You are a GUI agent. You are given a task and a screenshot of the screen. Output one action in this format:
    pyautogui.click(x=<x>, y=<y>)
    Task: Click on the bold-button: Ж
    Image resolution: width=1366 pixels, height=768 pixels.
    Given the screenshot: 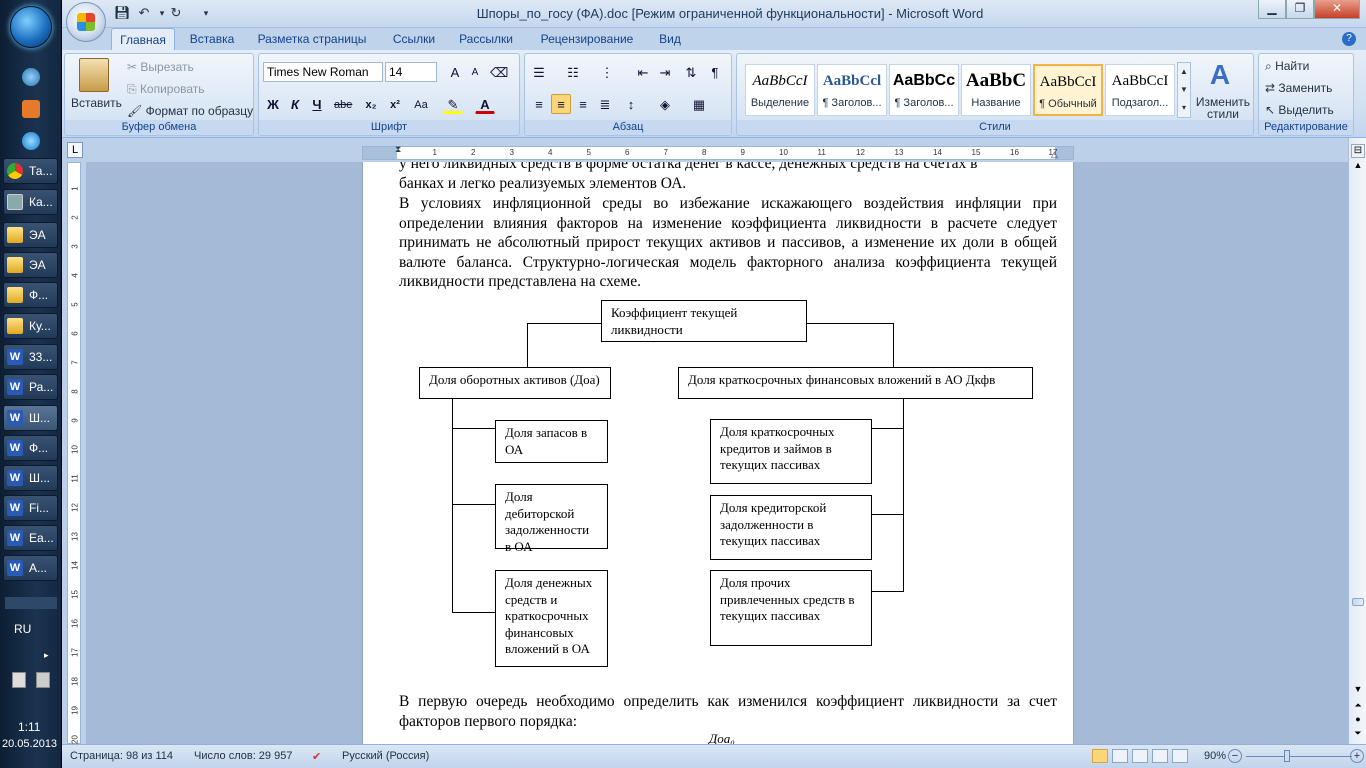 What is the action you would take?
    pyautogui.click(x=273, y=104)
    